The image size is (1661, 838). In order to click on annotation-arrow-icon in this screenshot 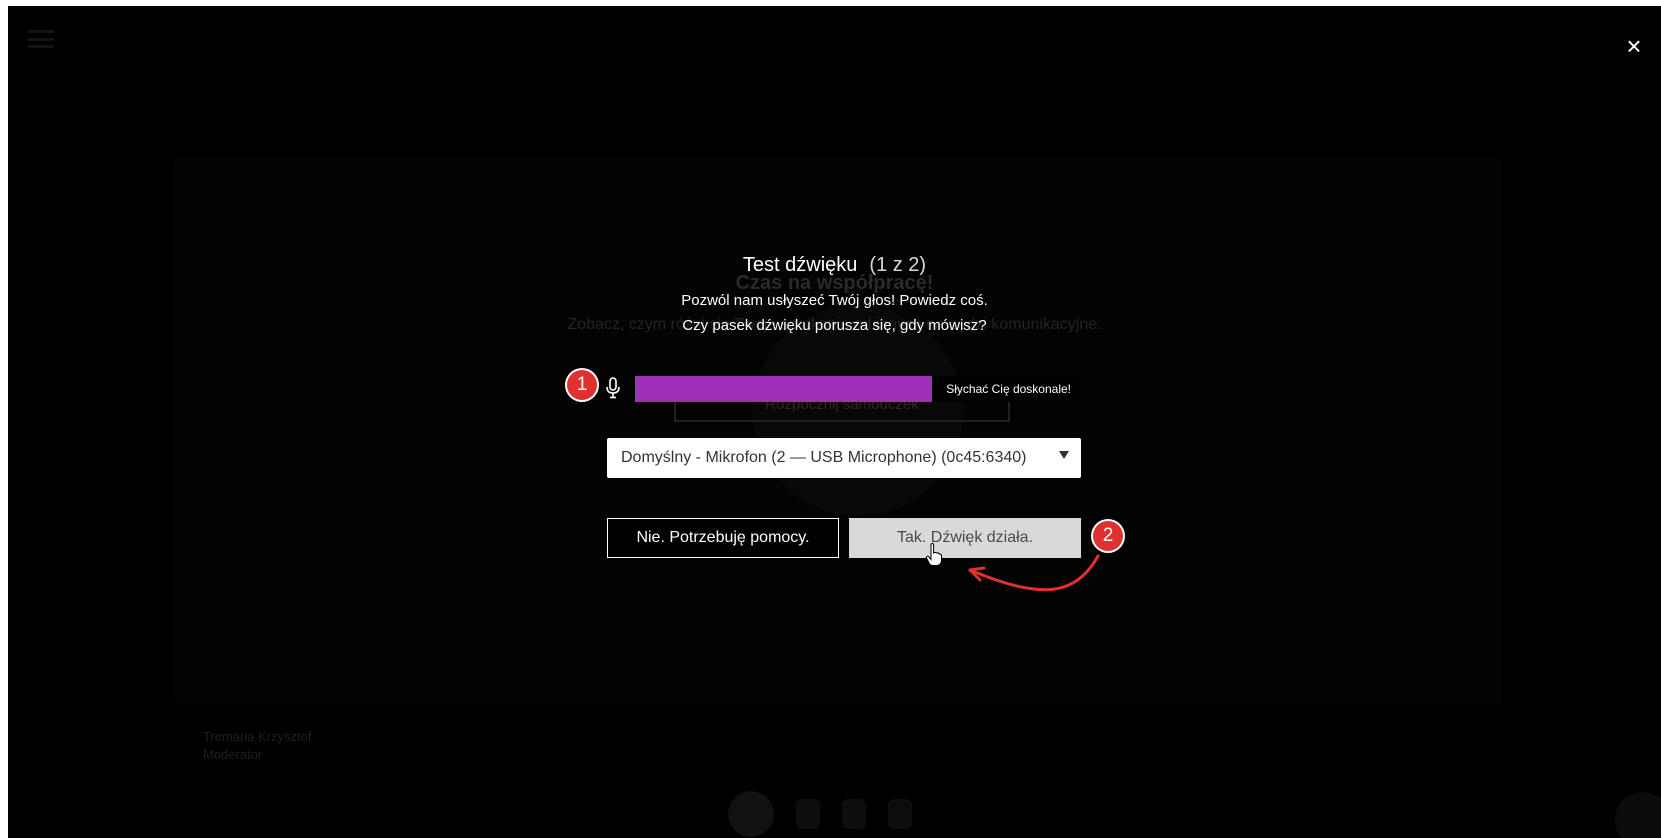, I will do `click(1034, 573)`.